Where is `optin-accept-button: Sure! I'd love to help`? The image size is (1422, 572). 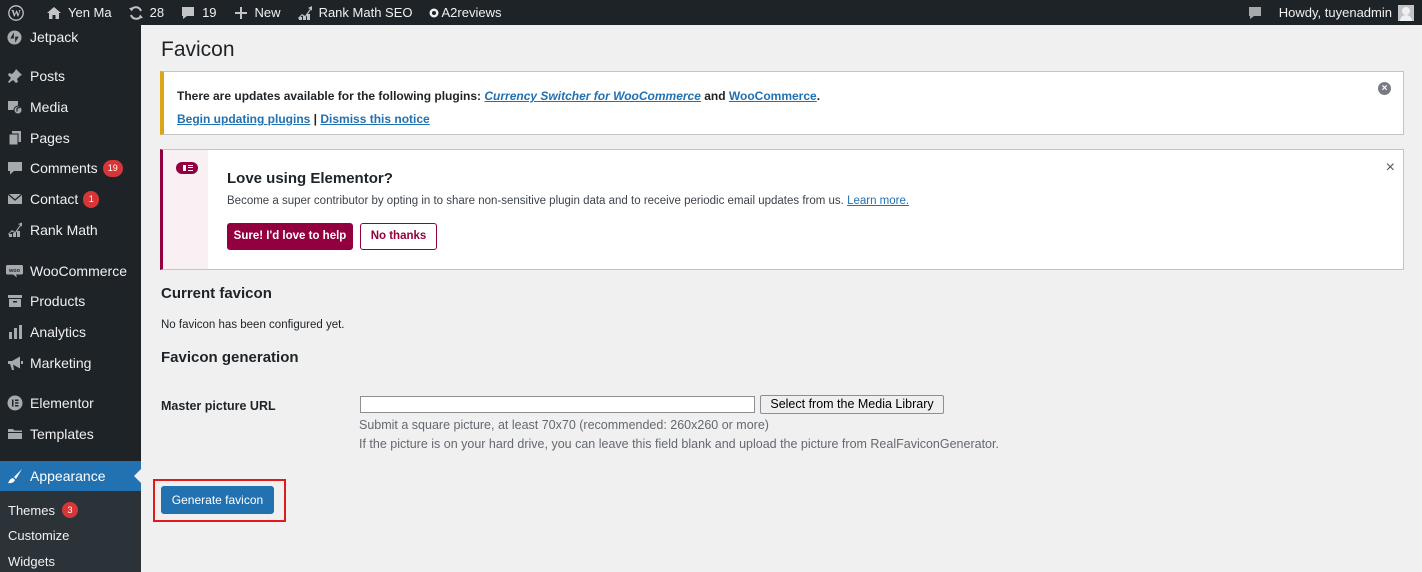 optin-accept-button: Sure! I'd love to help is located at coordinates (290, 236).